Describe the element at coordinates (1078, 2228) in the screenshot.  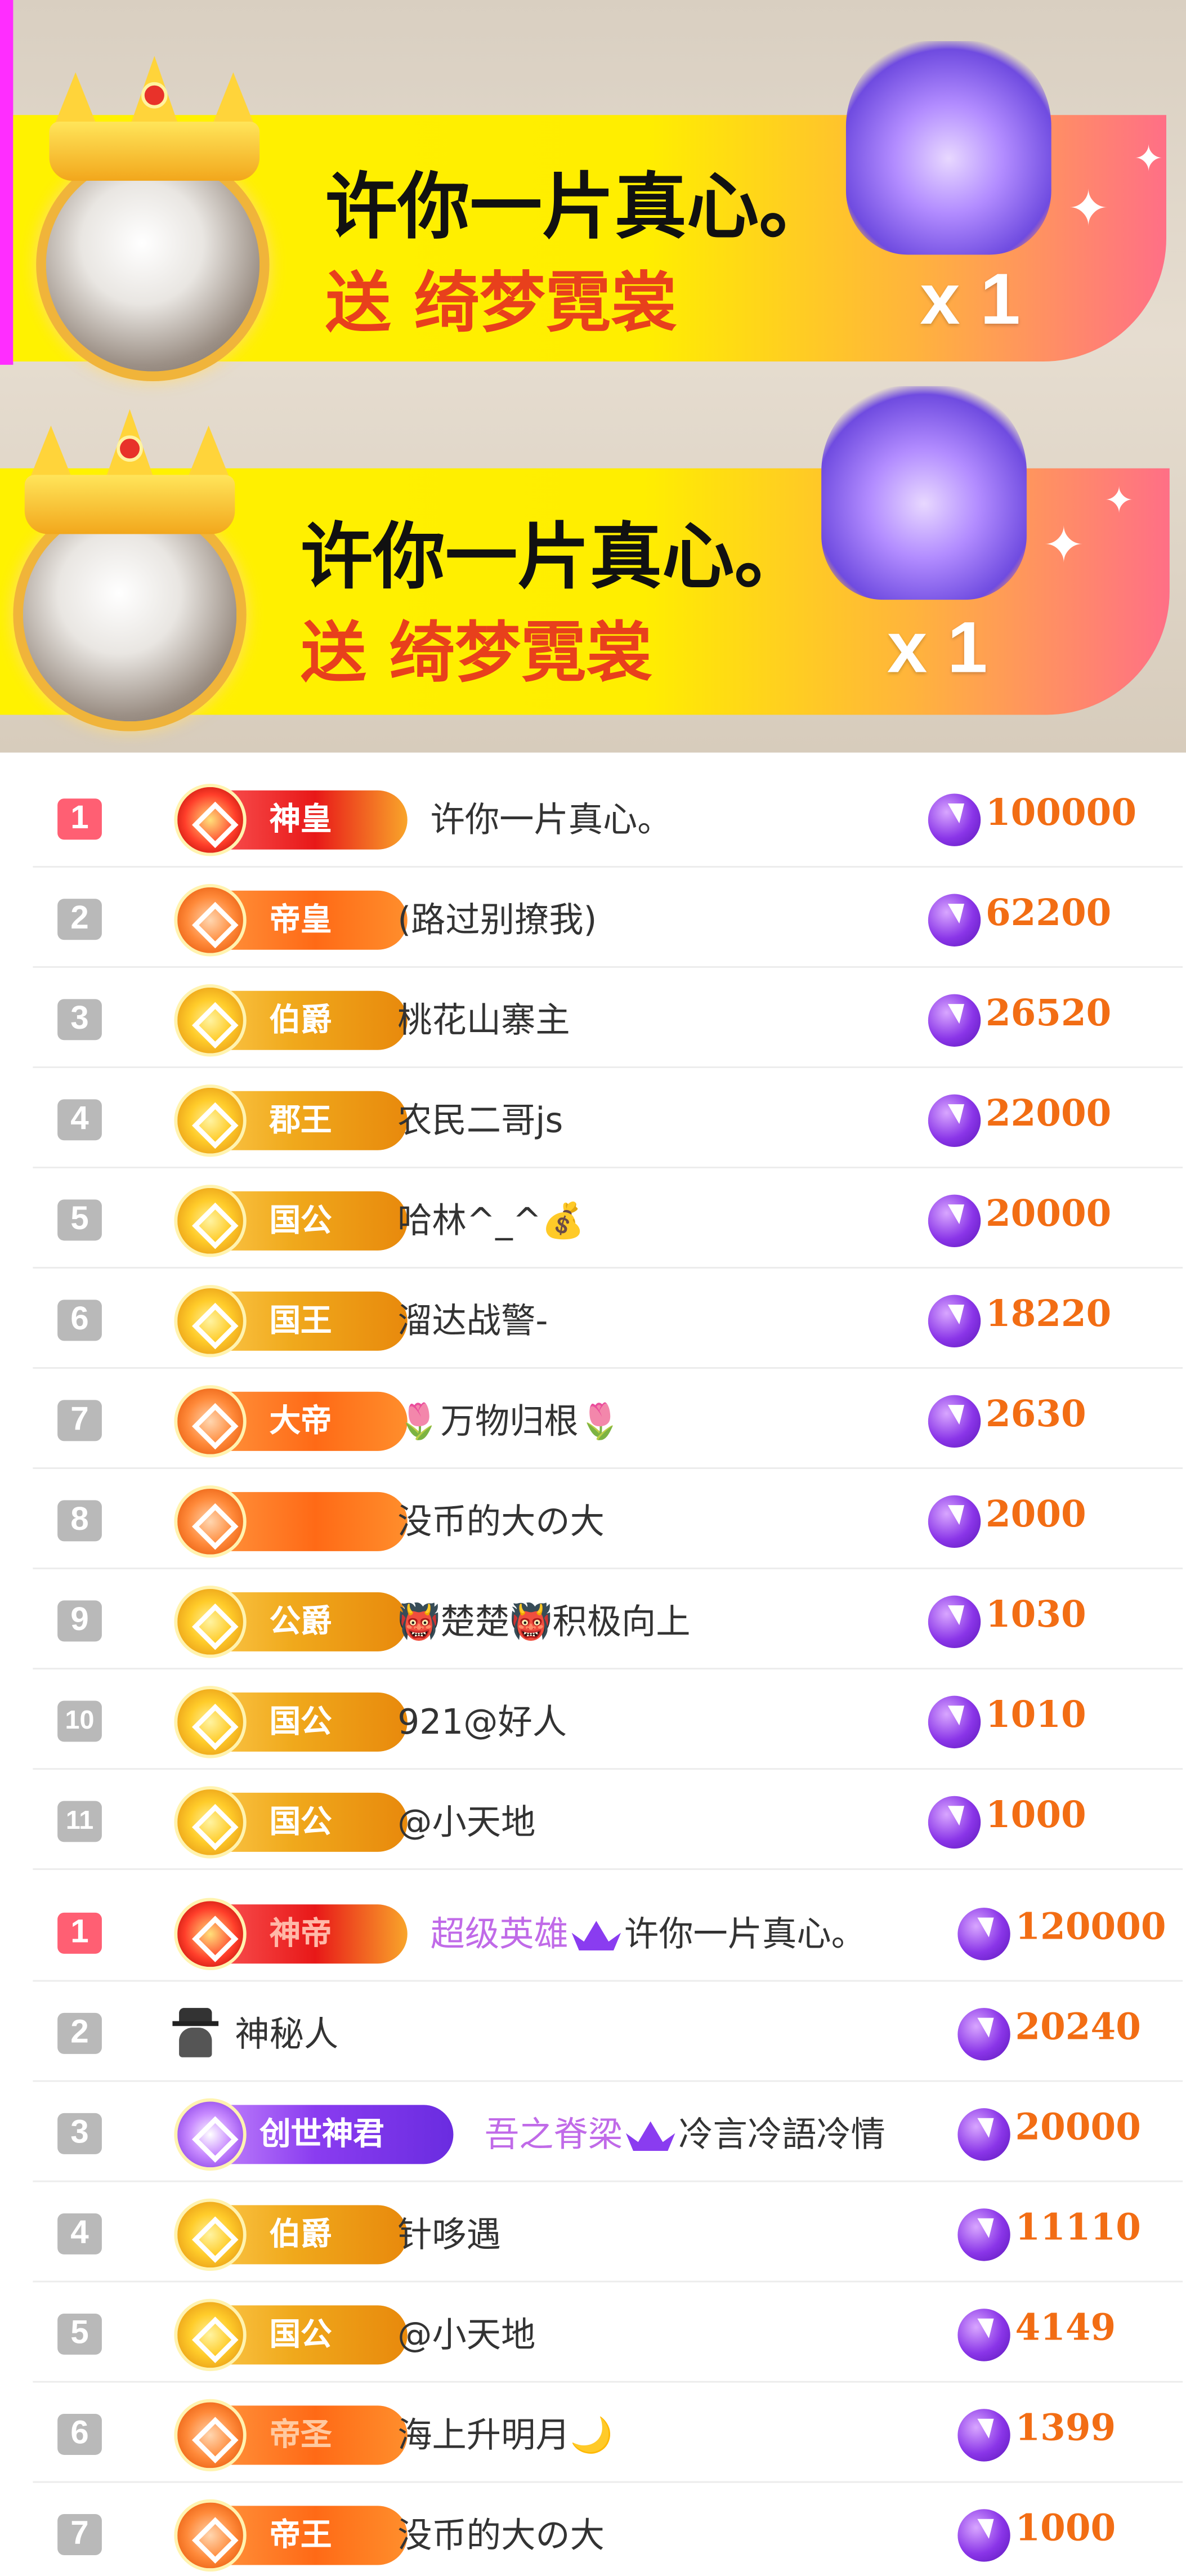
I see `contribution-score: 11110` at that location.